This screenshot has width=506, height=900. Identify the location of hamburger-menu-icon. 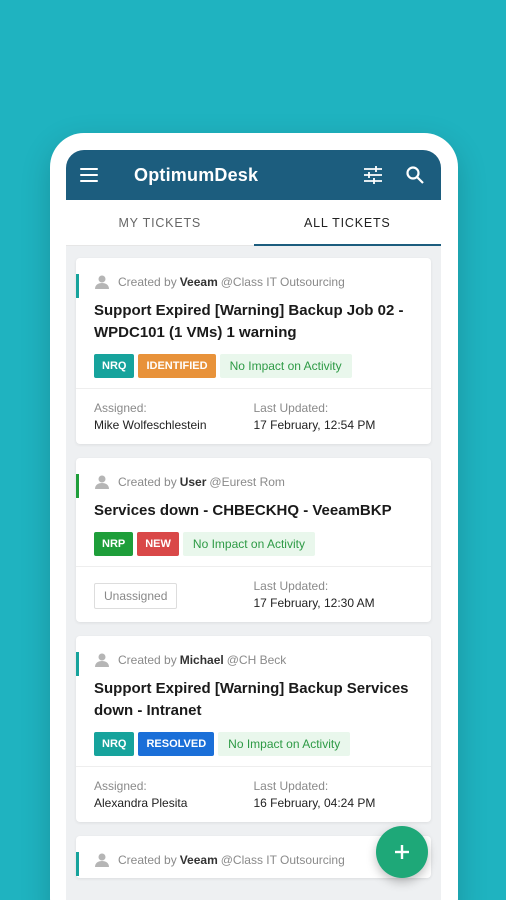
(91, 175).